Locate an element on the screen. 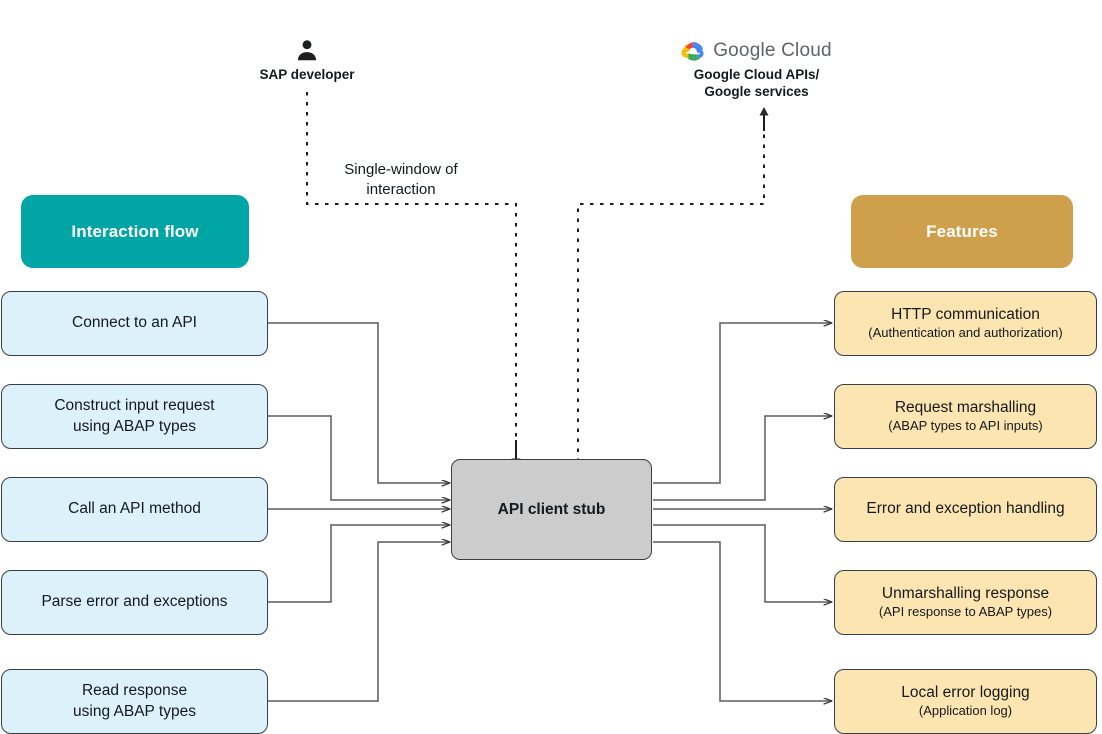  feature-subtitle: (ABAP types to API inputs) is located at coordinates (965, 426).